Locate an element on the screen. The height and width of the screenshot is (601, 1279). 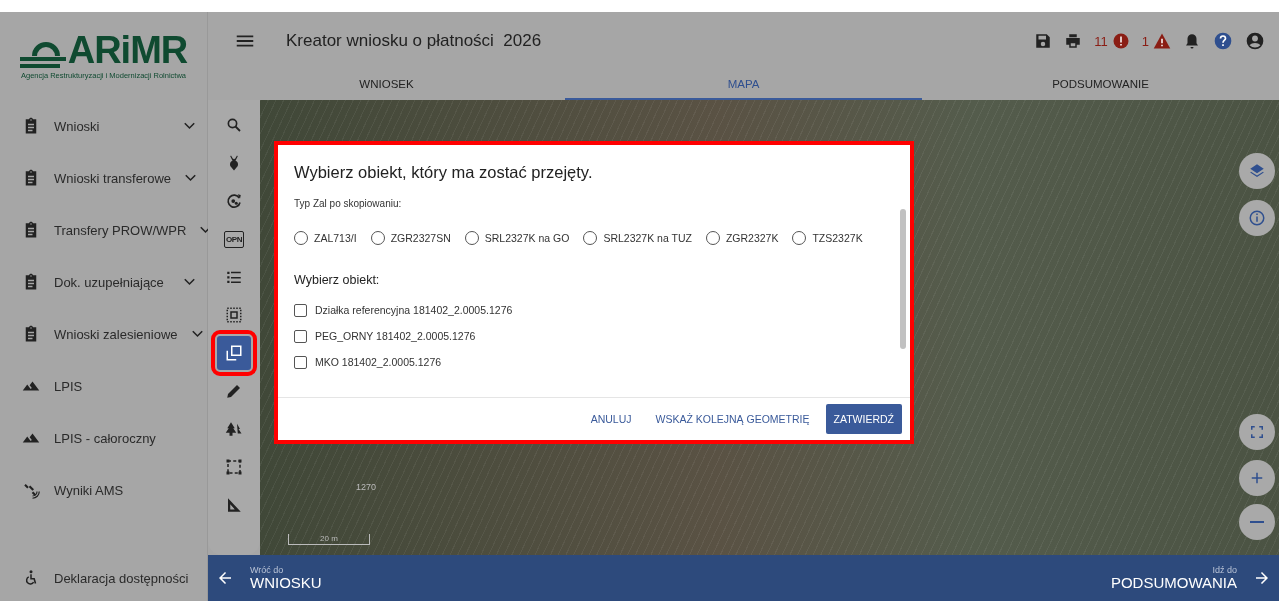
selection-icon is located at coordinates (234, 315).